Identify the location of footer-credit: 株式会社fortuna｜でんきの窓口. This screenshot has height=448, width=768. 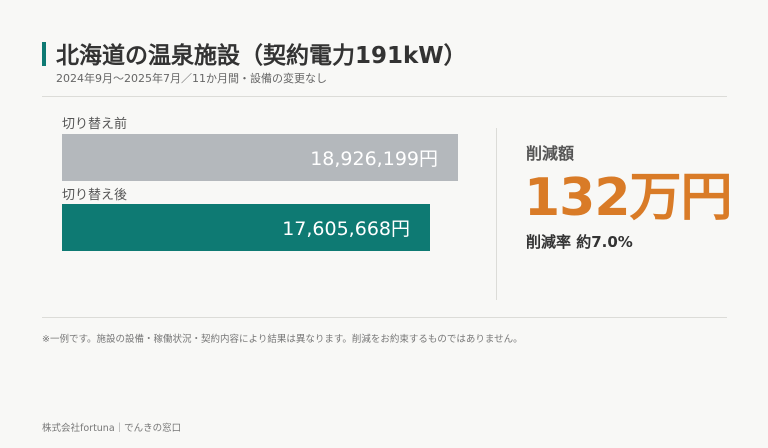
(112, 428).